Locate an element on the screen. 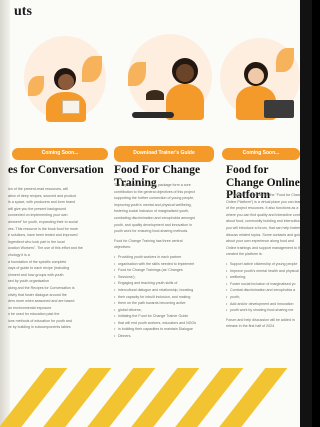 This screenshot has width=320, height=427. list-item: youth work by showing food-sharing me is located at coordinates (263, 310).